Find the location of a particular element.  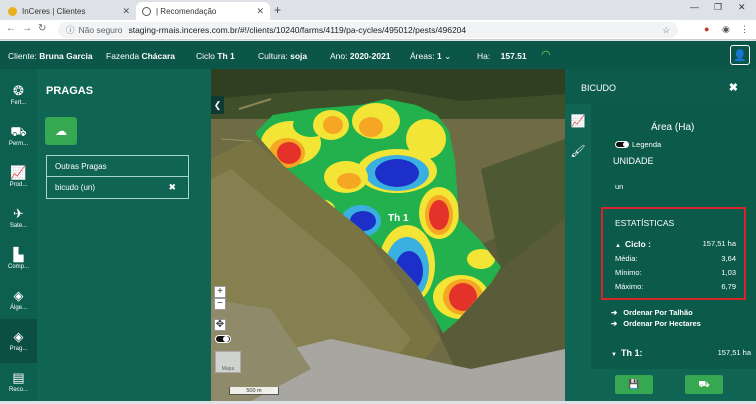

chevron-left-icon: ❮ is located at coordinates (217, 104).